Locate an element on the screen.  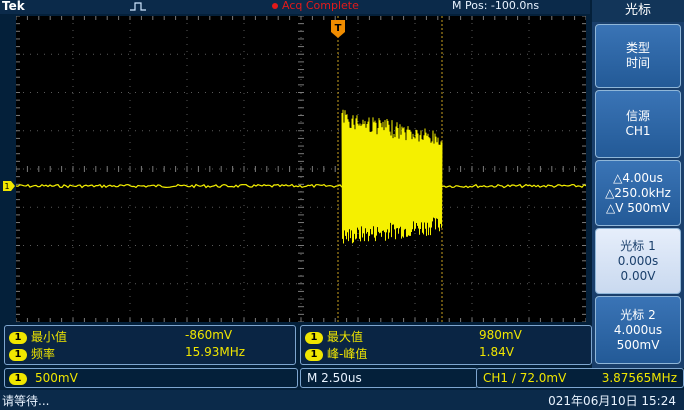
measurement-freq-row: 1 频率 is located at coordinates (32, 353).